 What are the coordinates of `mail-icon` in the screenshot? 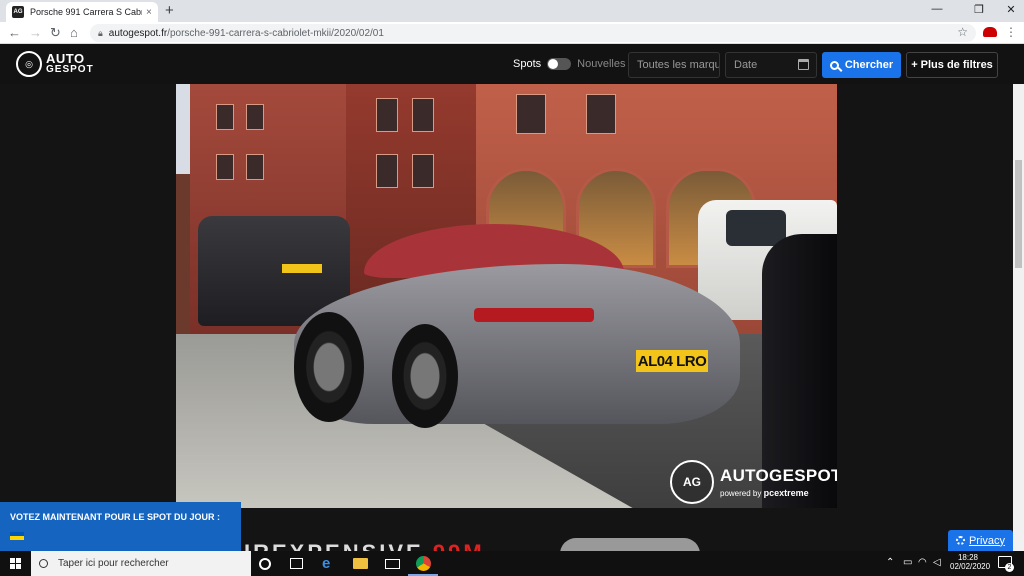 It's located at (392, 564).